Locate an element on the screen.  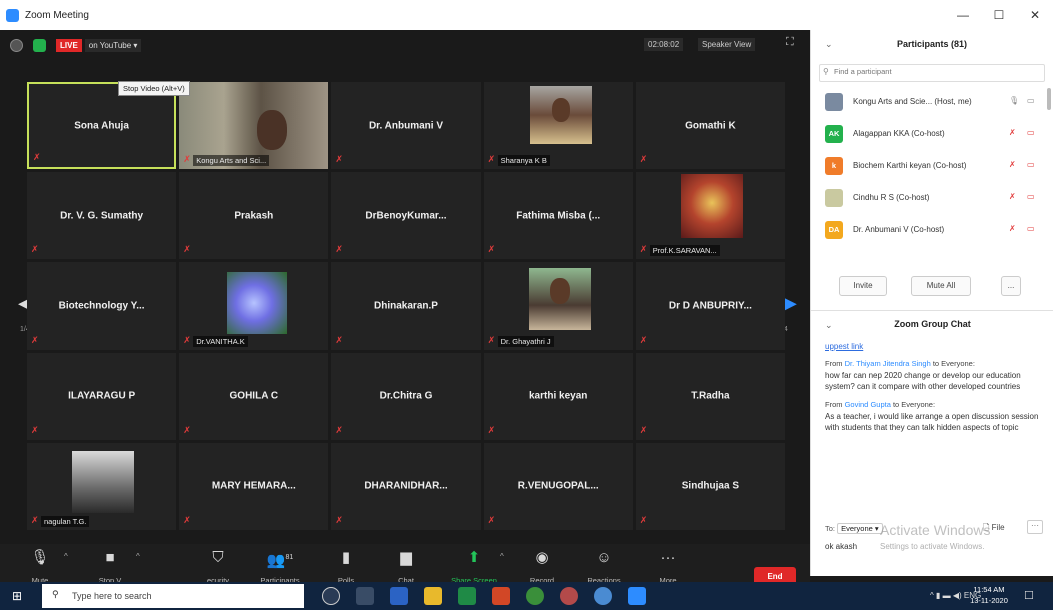
participant-tile: Dr. Anbumani V ✗ is located at coordinates (406, 126).